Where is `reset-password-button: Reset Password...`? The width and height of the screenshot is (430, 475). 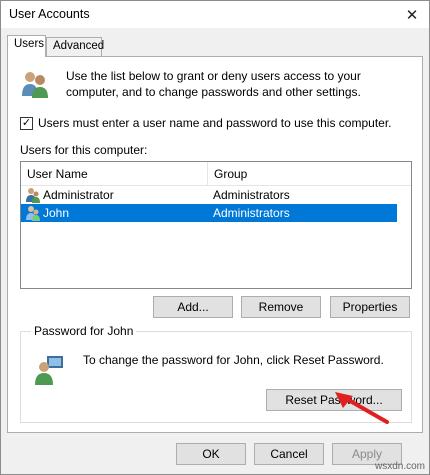
reset-password-button: Reset Password... is located at coordinates (334, 400).